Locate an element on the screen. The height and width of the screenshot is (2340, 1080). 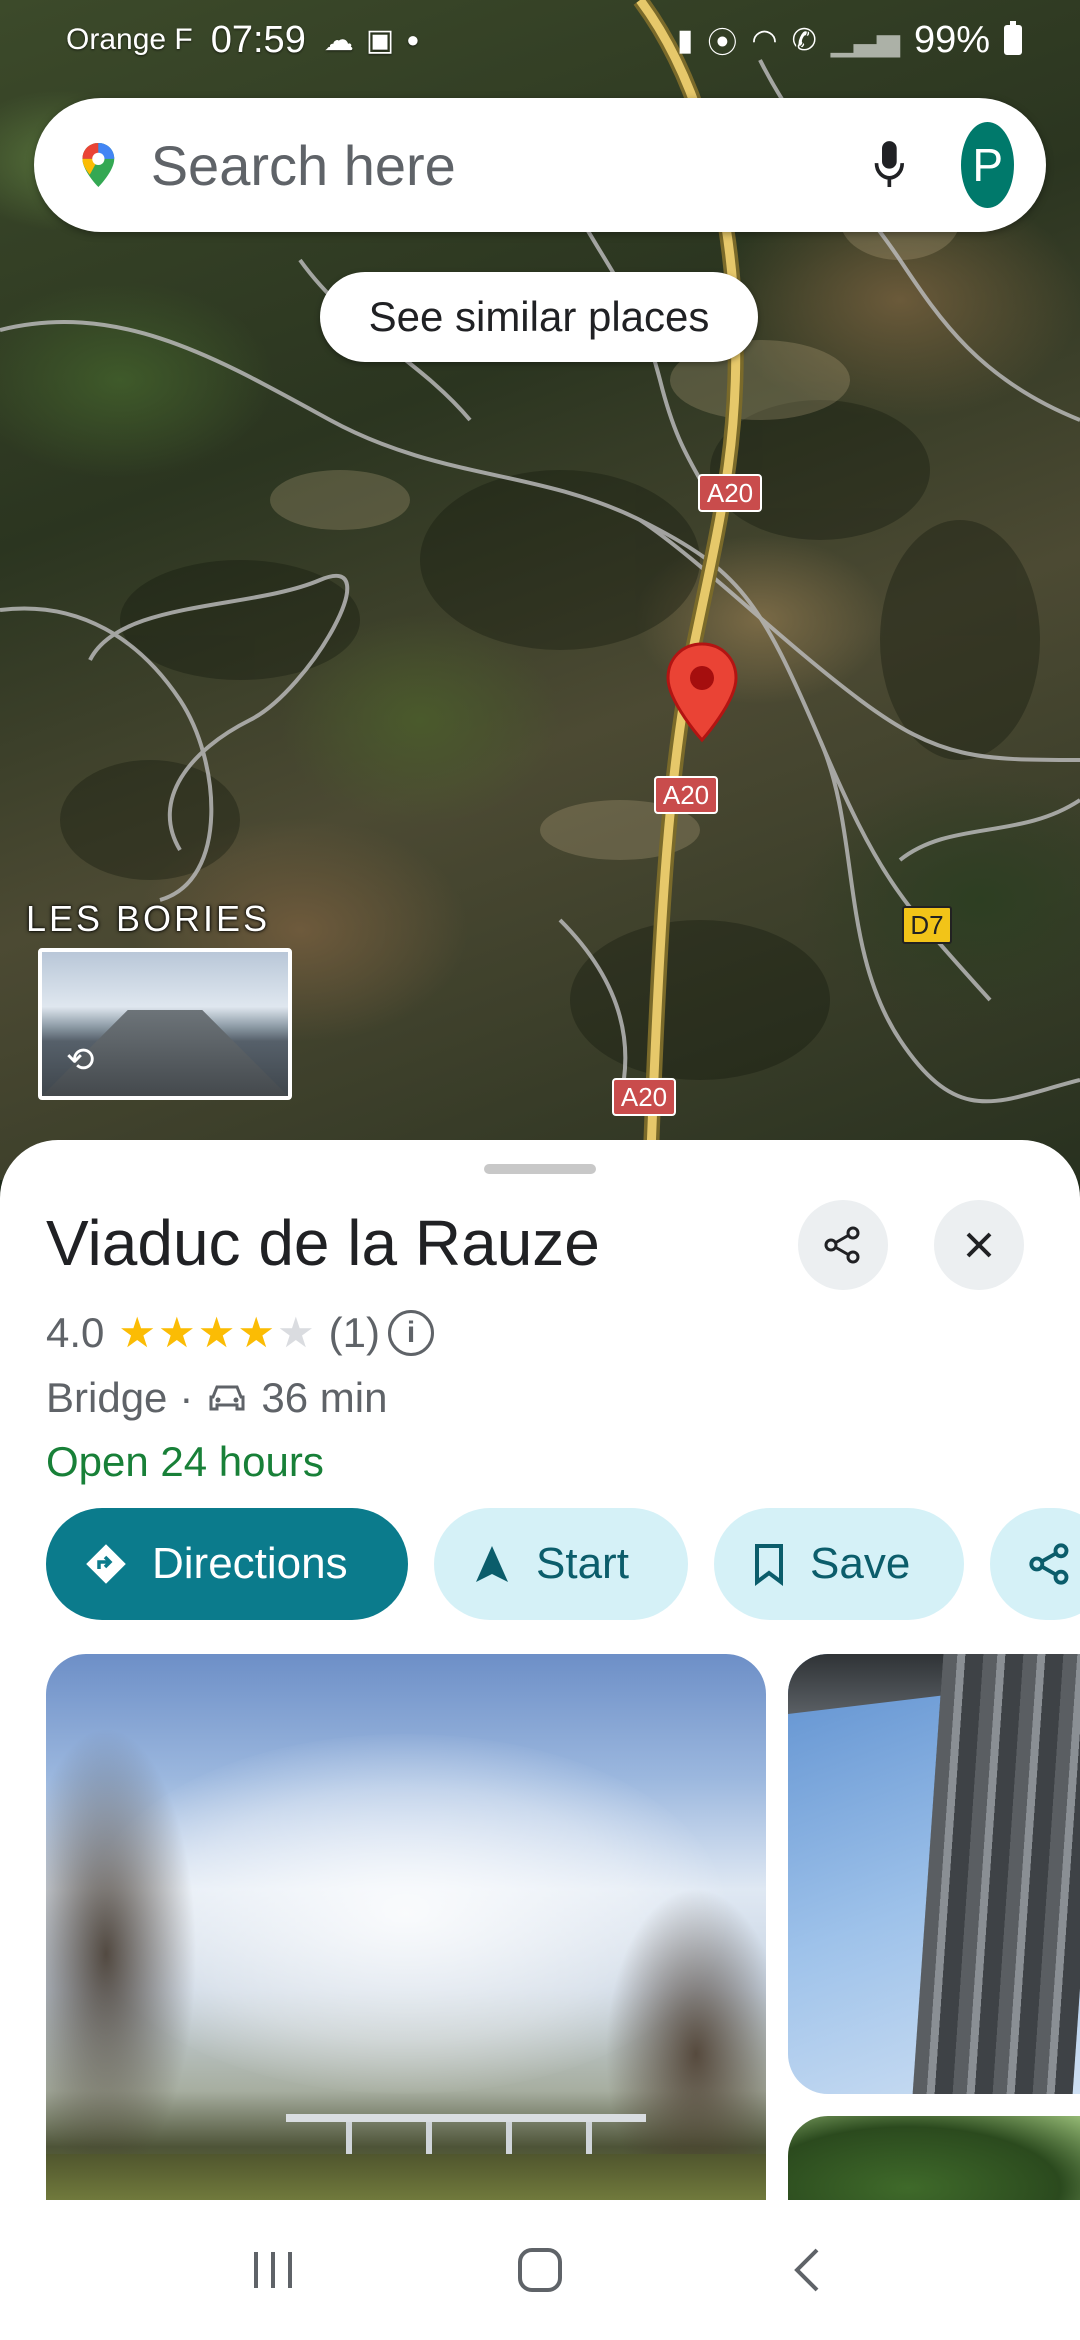
home-button is located at coordinates (540, 2270).